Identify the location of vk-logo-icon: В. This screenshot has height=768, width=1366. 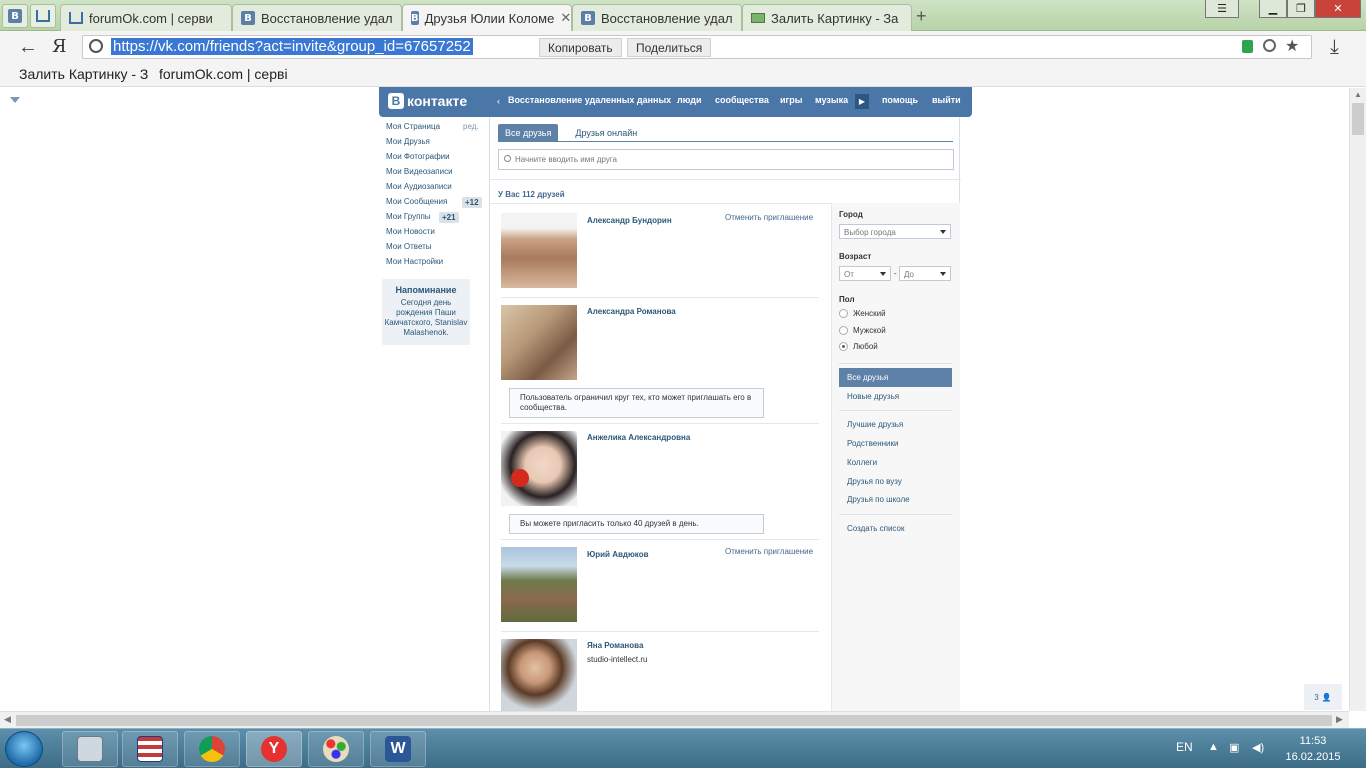
(396, 101).